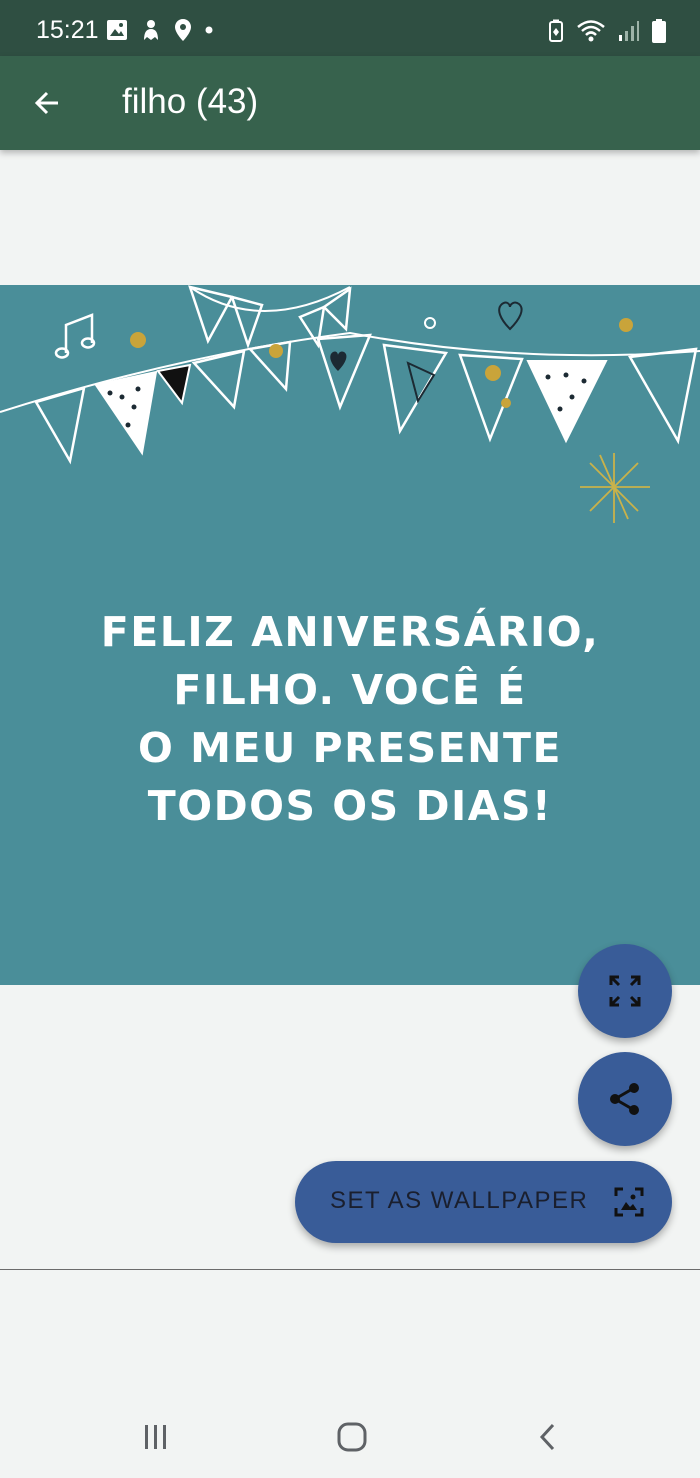  I want to click on battery-icon, so click(659, 31).